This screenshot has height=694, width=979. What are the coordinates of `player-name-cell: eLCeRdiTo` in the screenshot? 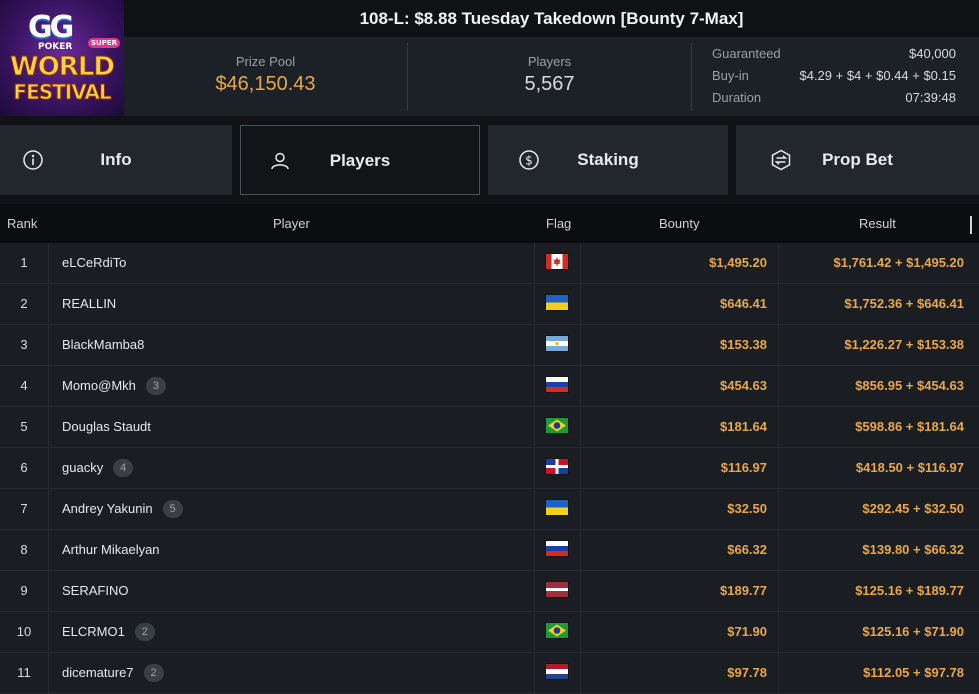 It's located at (94, 263).